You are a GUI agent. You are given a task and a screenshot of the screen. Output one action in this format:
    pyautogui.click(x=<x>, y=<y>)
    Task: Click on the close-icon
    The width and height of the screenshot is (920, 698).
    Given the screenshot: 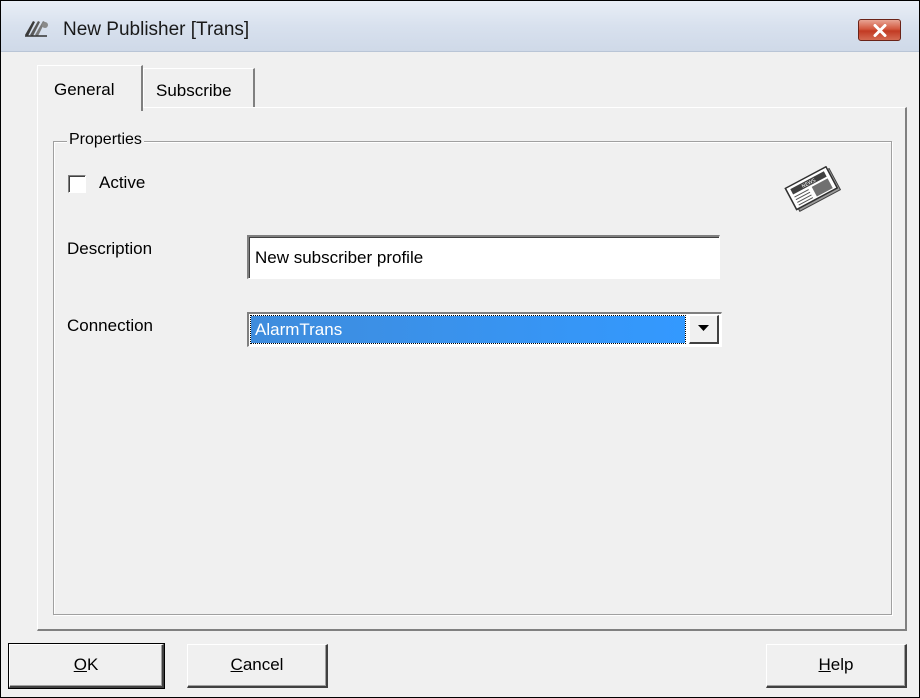 What is the action you would take?
    pyautogui.click(x=880, y=30)
    